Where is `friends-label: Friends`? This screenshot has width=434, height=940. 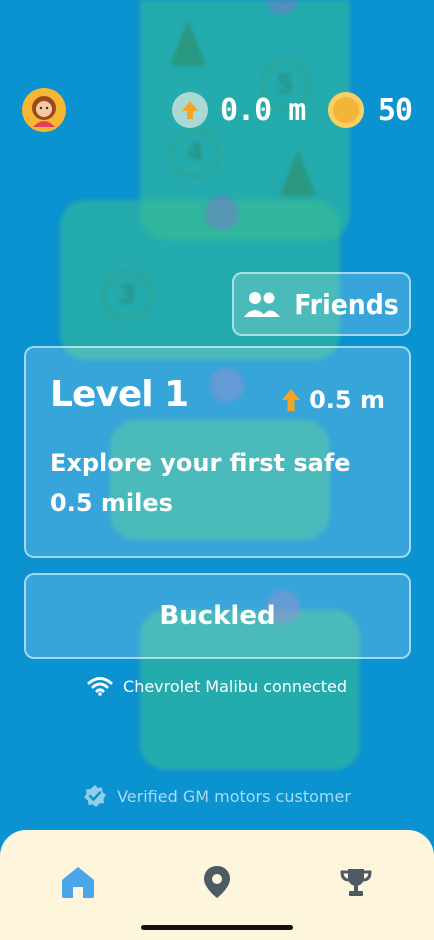
friends-label: Friends is located at coordinates (346, 304).